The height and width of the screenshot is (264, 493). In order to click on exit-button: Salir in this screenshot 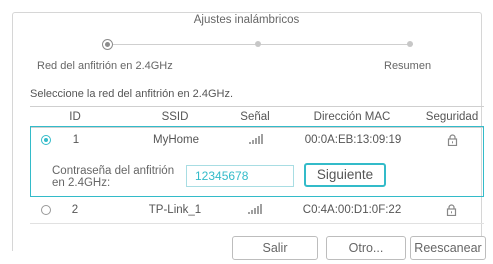, I will do `click(275, 248)`.